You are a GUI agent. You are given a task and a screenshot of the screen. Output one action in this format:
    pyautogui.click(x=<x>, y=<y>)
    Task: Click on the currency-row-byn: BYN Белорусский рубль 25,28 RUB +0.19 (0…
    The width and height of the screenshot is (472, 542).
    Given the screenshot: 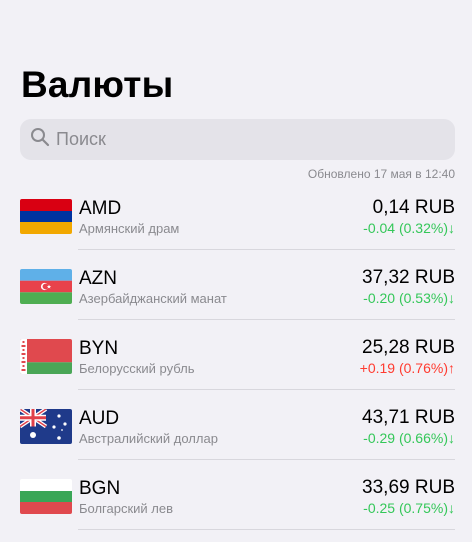 What is the action you would take?
    pyautogui.click(x=236, y=355)
    